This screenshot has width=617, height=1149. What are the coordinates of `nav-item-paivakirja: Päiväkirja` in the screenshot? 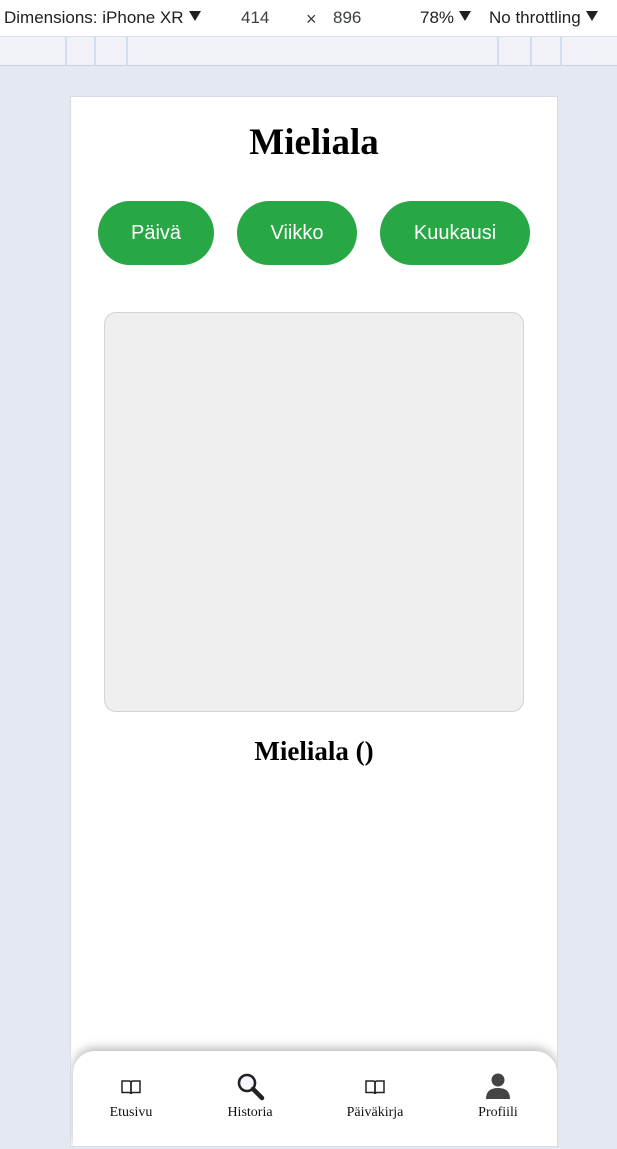 It's located at (375, 1101).